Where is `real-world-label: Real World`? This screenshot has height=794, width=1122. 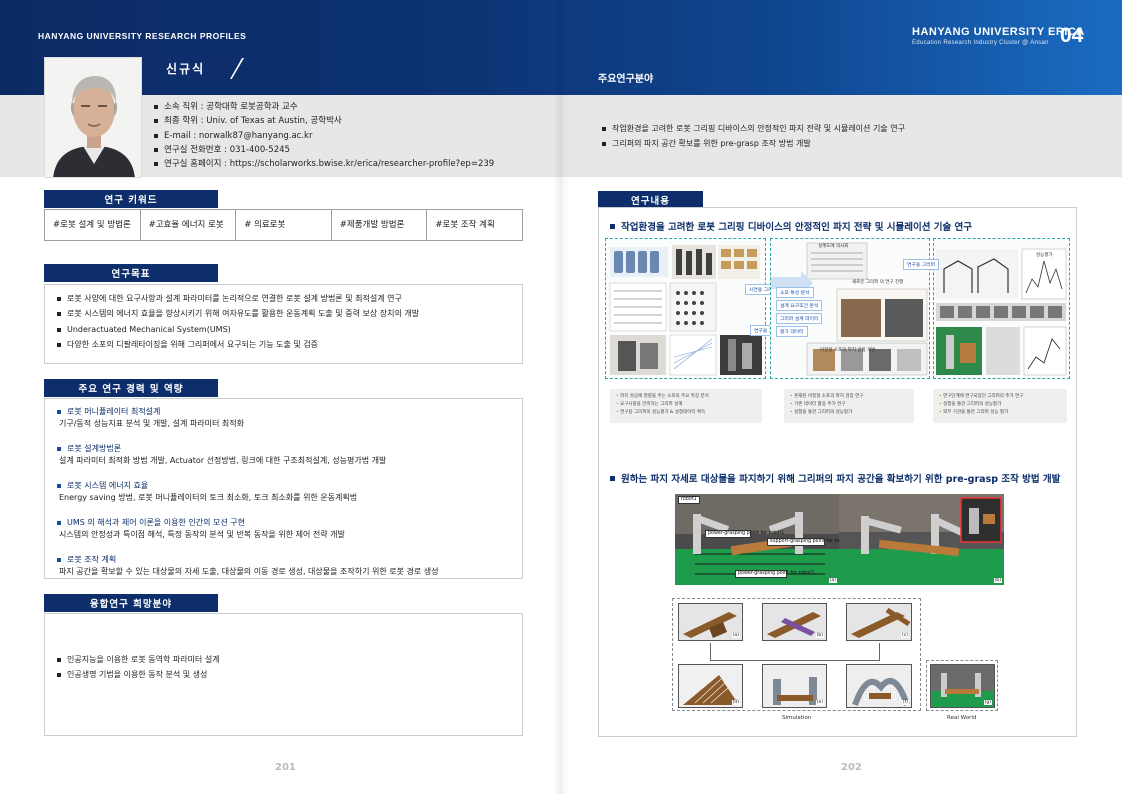 real-world-label: Real World is located at coordinates (962, 718).